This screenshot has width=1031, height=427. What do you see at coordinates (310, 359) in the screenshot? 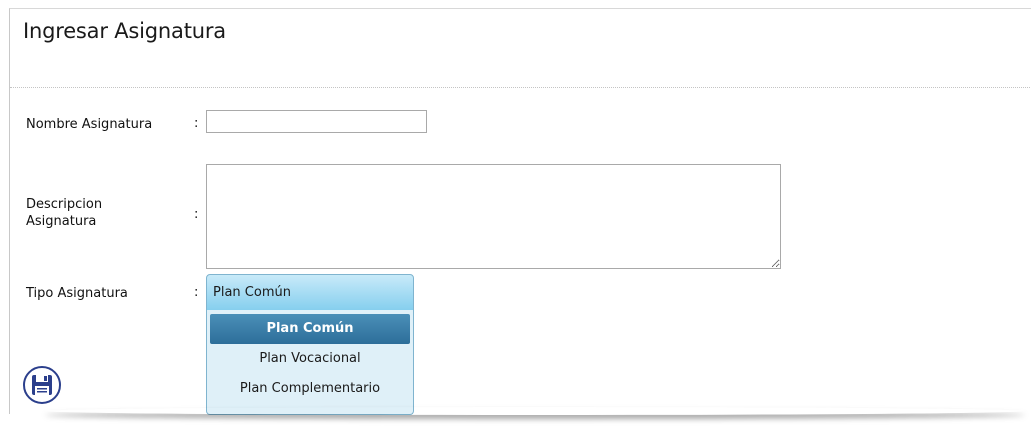
I see `option-plan-vocacional: Plan Vocacional` at bounding box center [310, 359].